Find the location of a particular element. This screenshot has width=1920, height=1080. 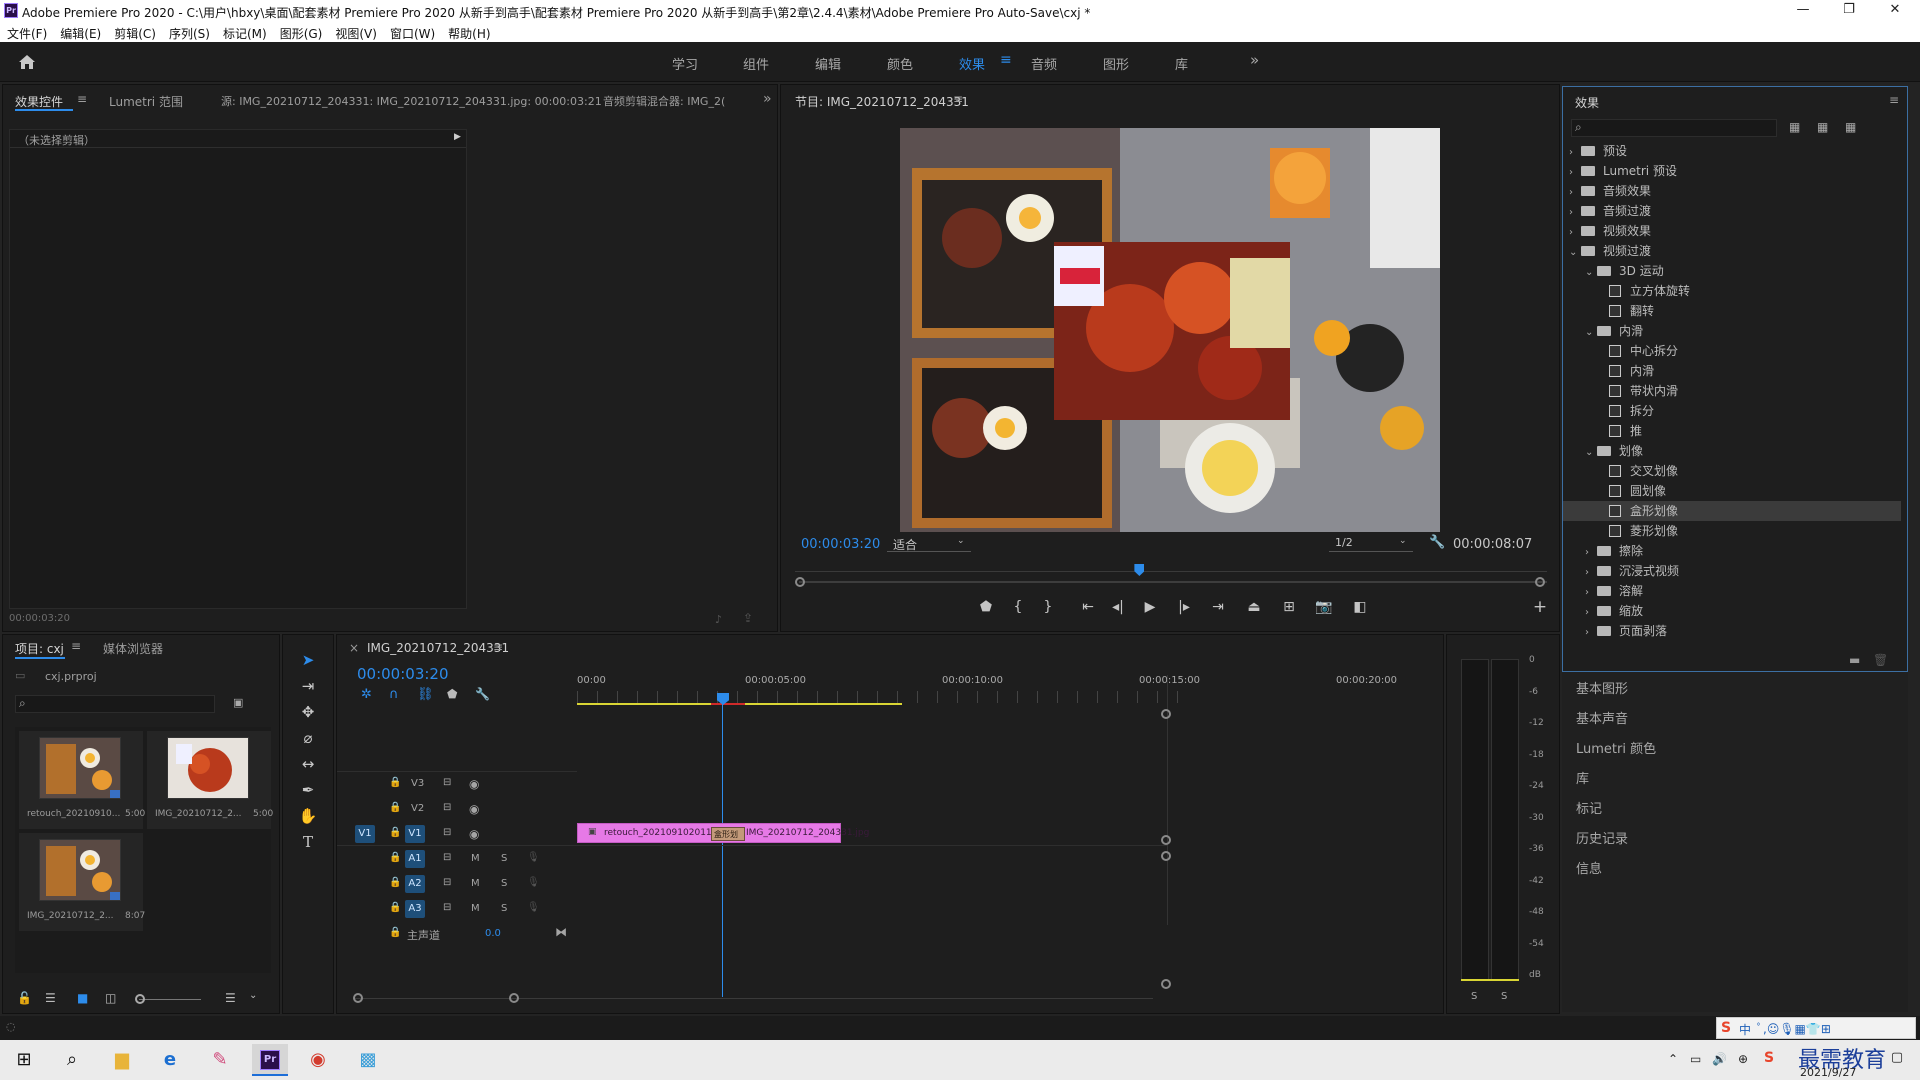

effects-tree-item: › 预设 is located at coordinates (1732, 151).